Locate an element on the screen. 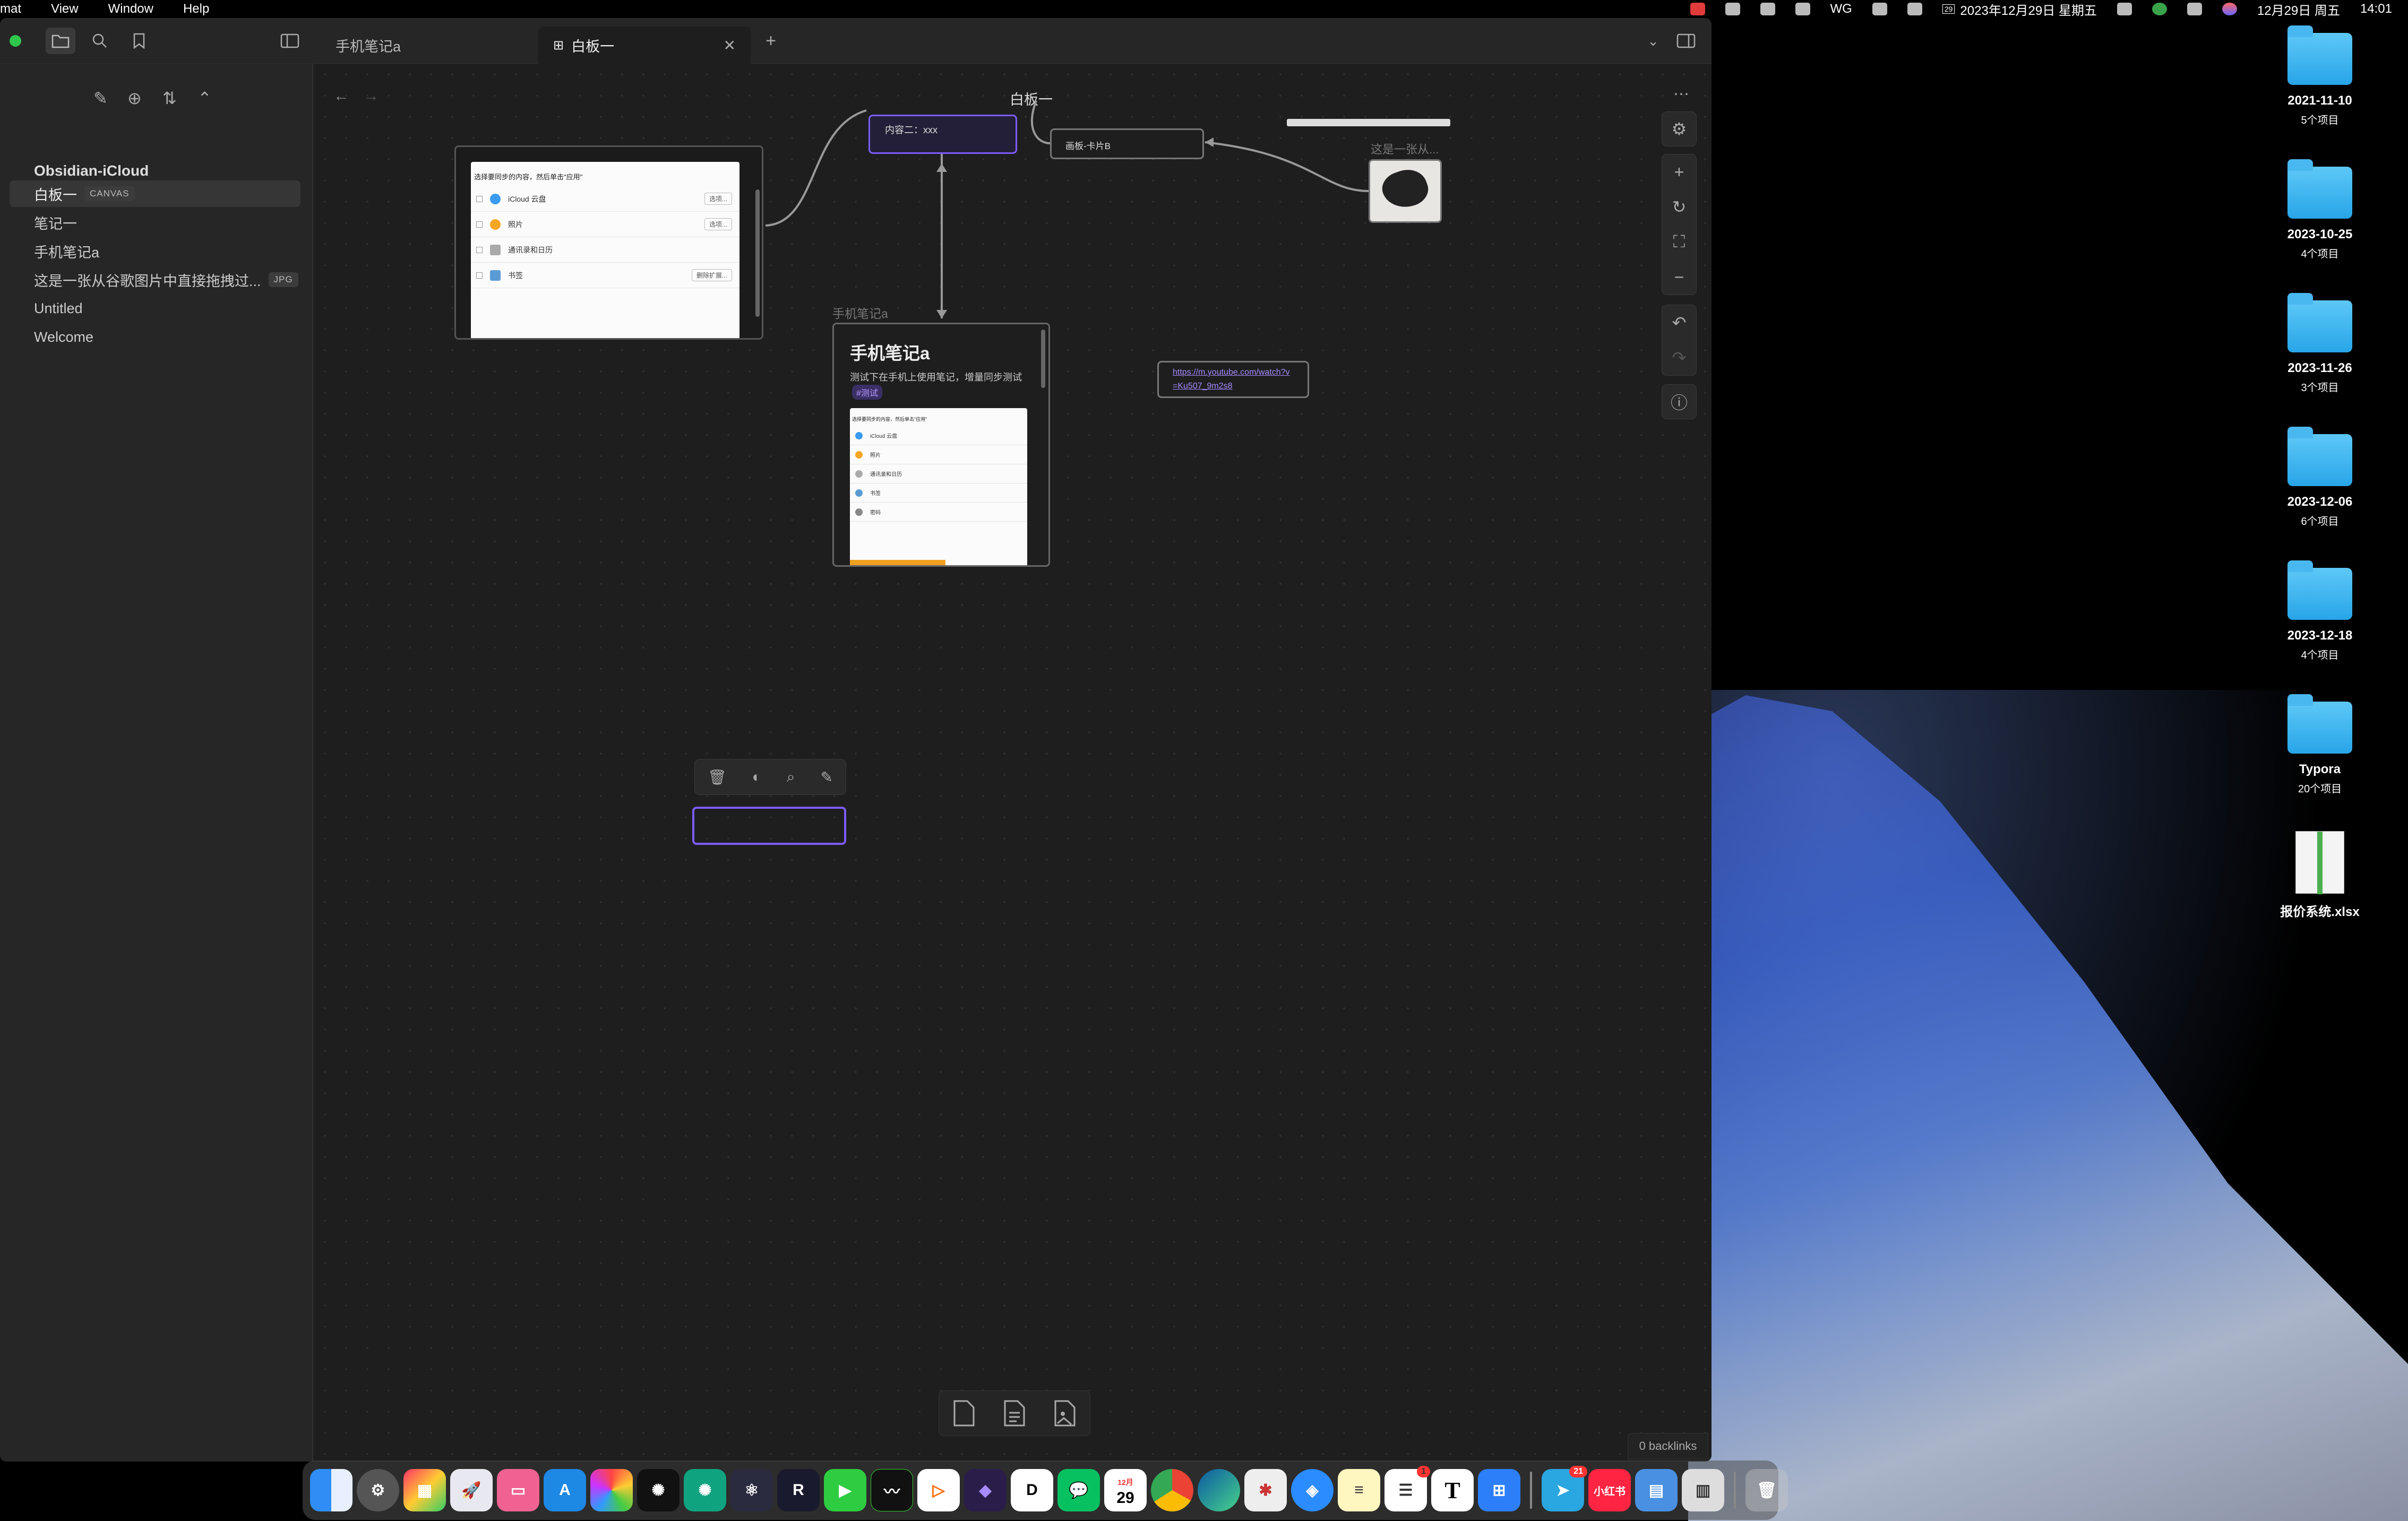 This screenshot has height=1521, width=2408. atom-icon: ⚛ is located at coordinates (751, 1490).